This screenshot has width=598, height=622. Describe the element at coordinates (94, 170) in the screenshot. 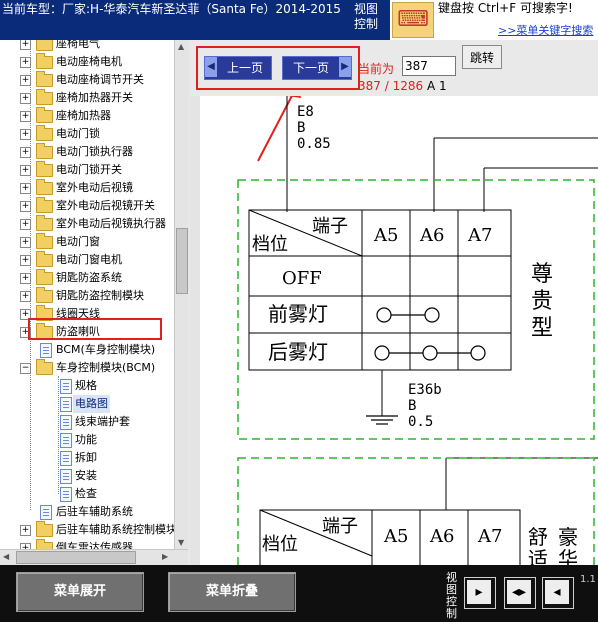

I see `tree-node-door-lock-switch: + 电动门锁开关` at that location.